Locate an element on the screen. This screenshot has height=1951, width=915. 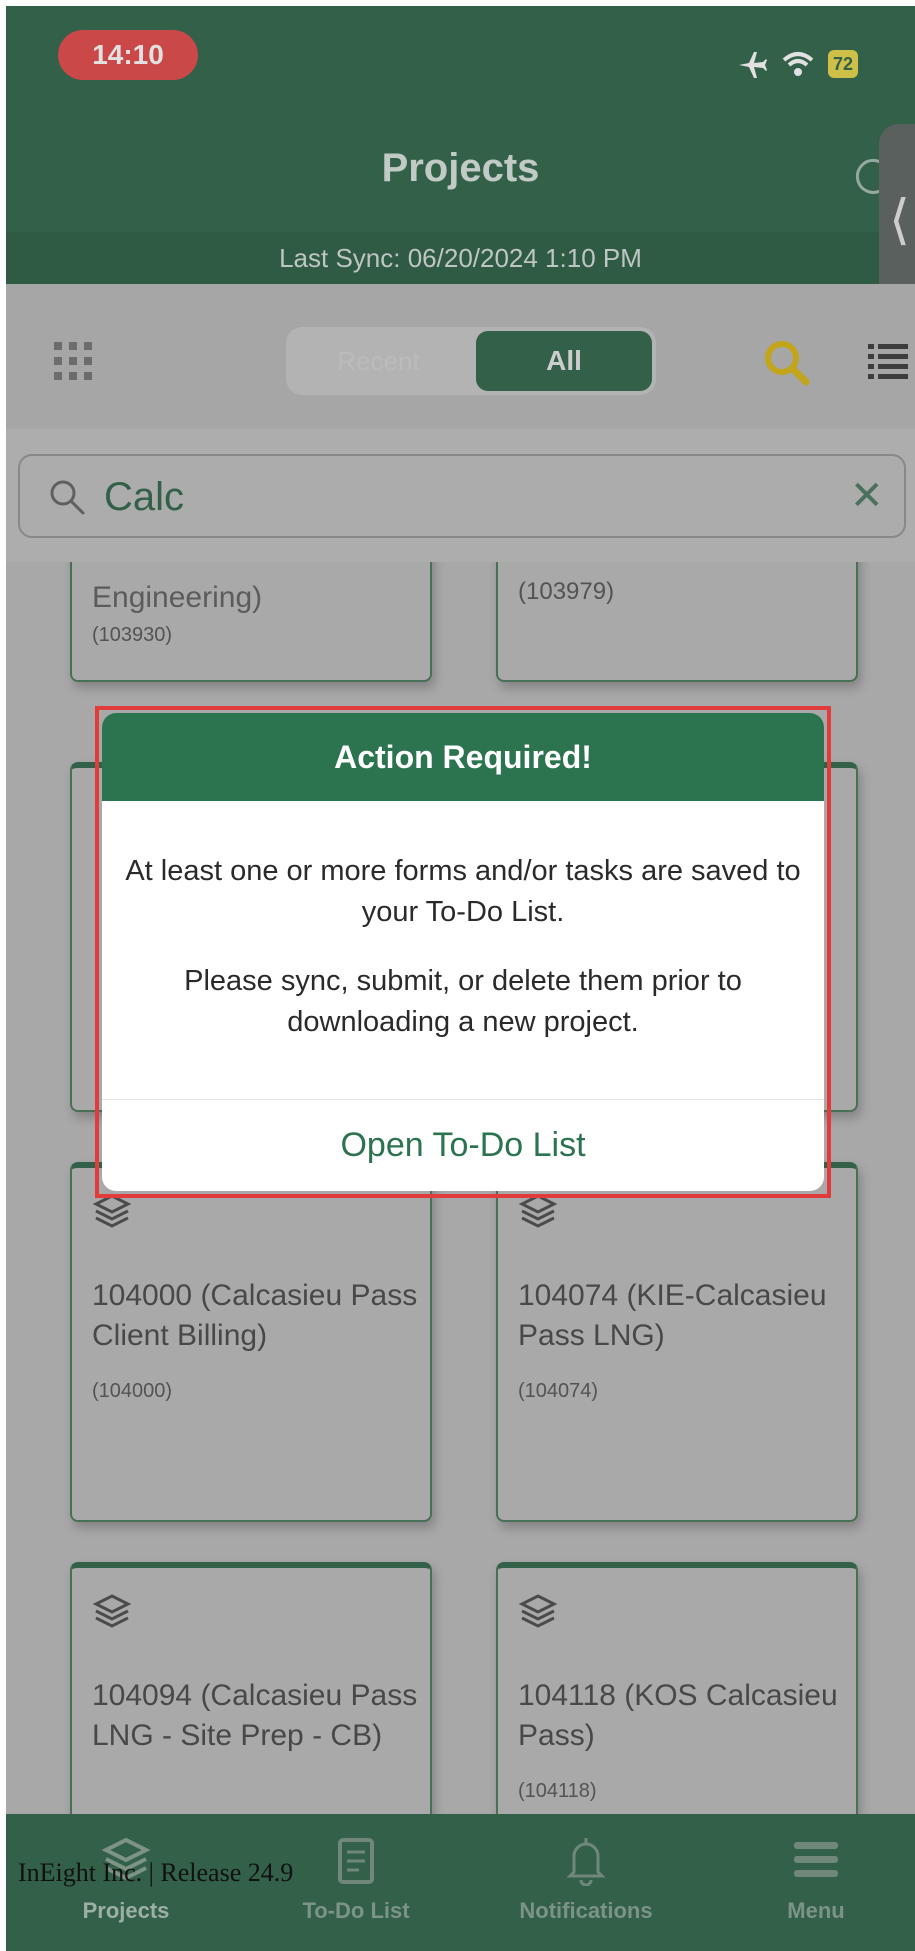
open-todo-list-button: Open To-Do List is located at coordinates (463, 1145).